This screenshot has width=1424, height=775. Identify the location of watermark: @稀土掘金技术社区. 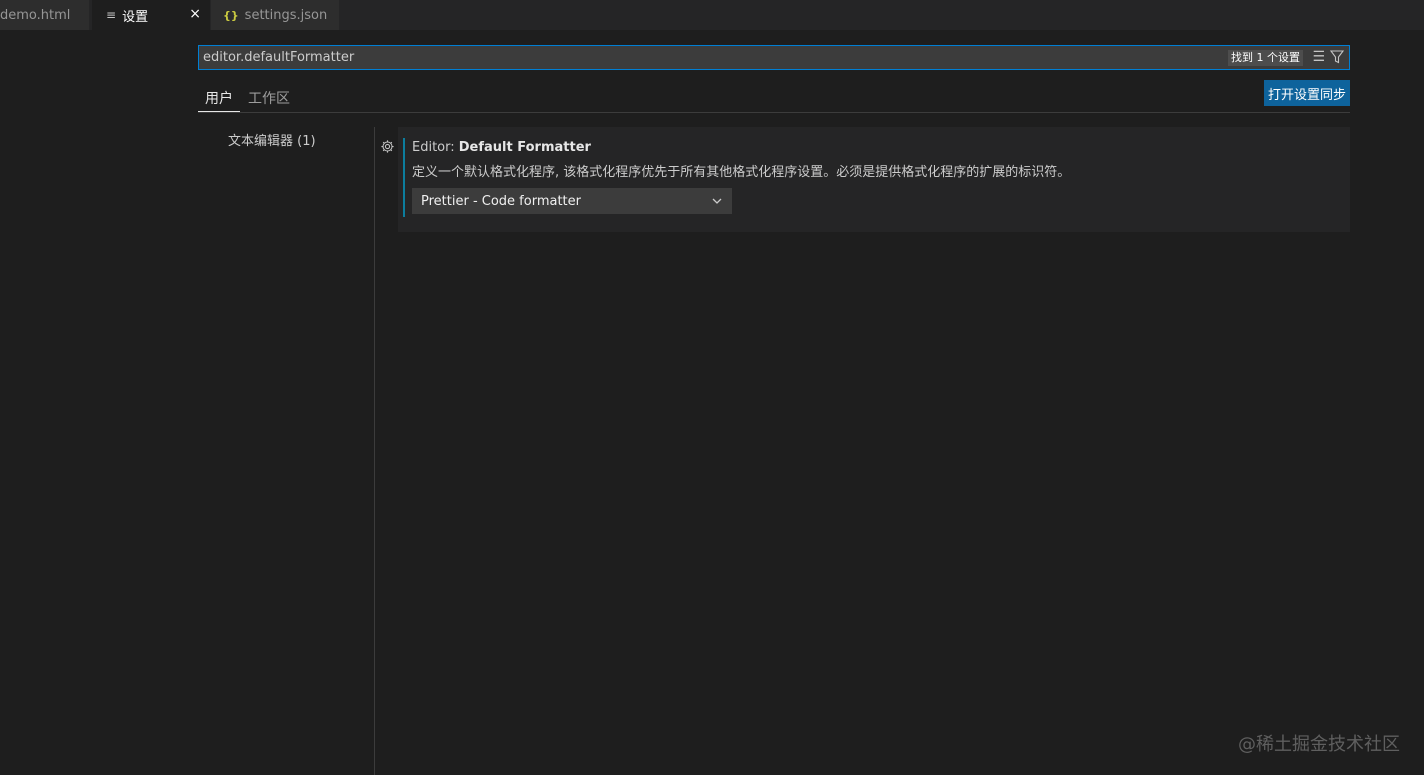
(1319, 744).